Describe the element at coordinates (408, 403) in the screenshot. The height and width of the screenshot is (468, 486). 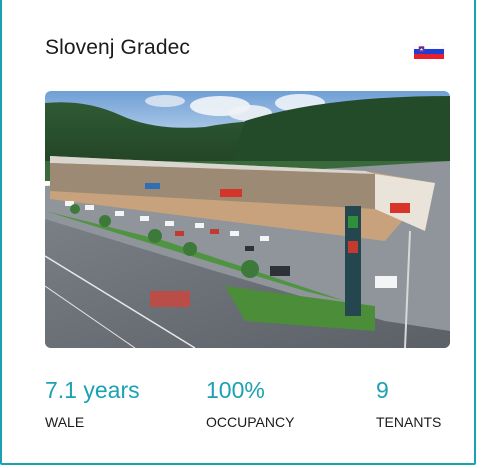
I see `stat-tenants: 9 TENANTS` at that location.